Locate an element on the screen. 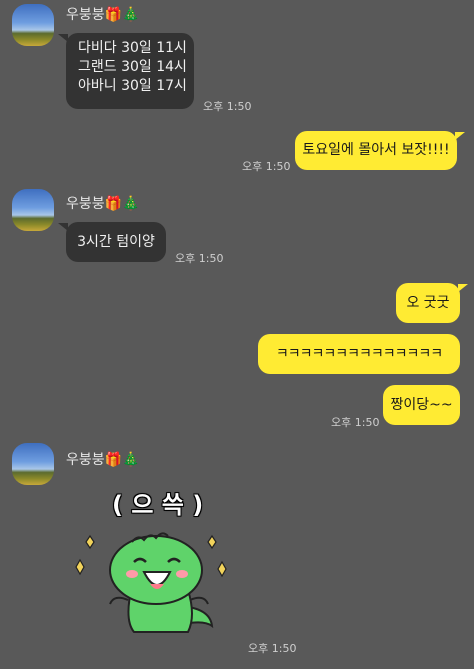  message-bubble: 다비다 30일 11시 그랜드 30일 14시 아바니 30일 17시 is located at coordinates (130, 71).